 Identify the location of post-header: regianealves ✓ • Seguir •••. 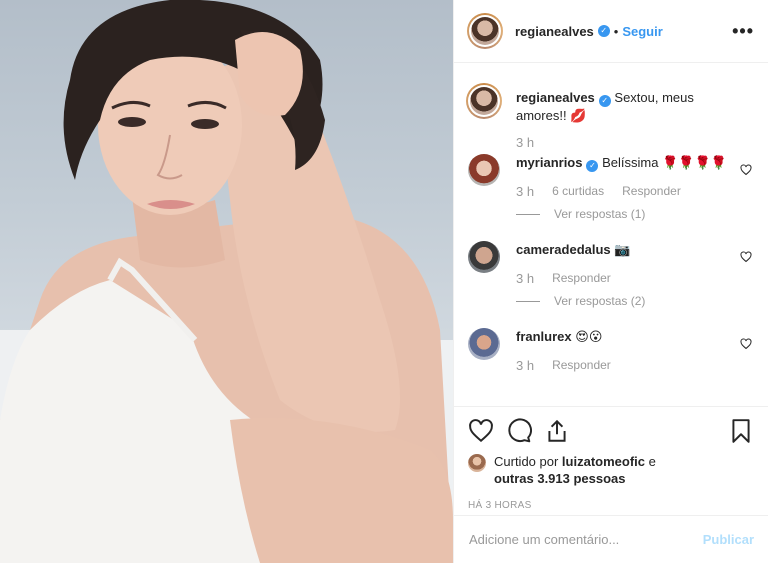
(611, 31).